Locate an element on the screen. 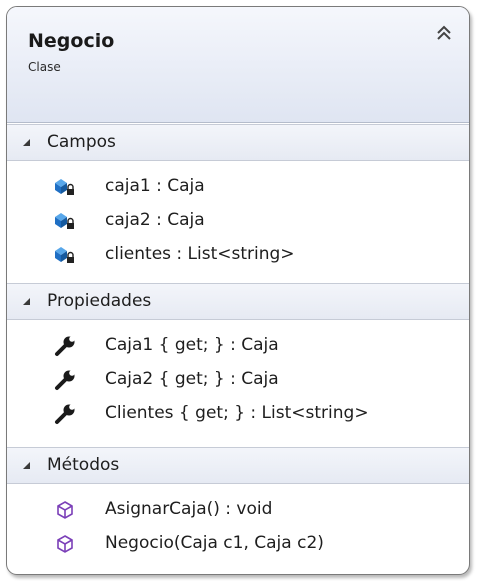 This screenshot has height=581, width=479. member-text: Clientes { get; } : List<string> is located at coordinates (237, 413).